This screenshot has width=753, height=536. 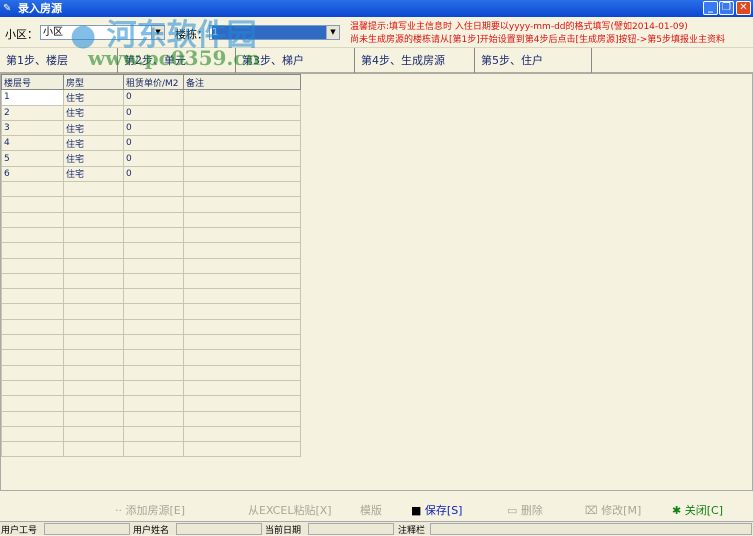 I want to click on table-row: 4 住宅 0, so click(x=151, y=143).